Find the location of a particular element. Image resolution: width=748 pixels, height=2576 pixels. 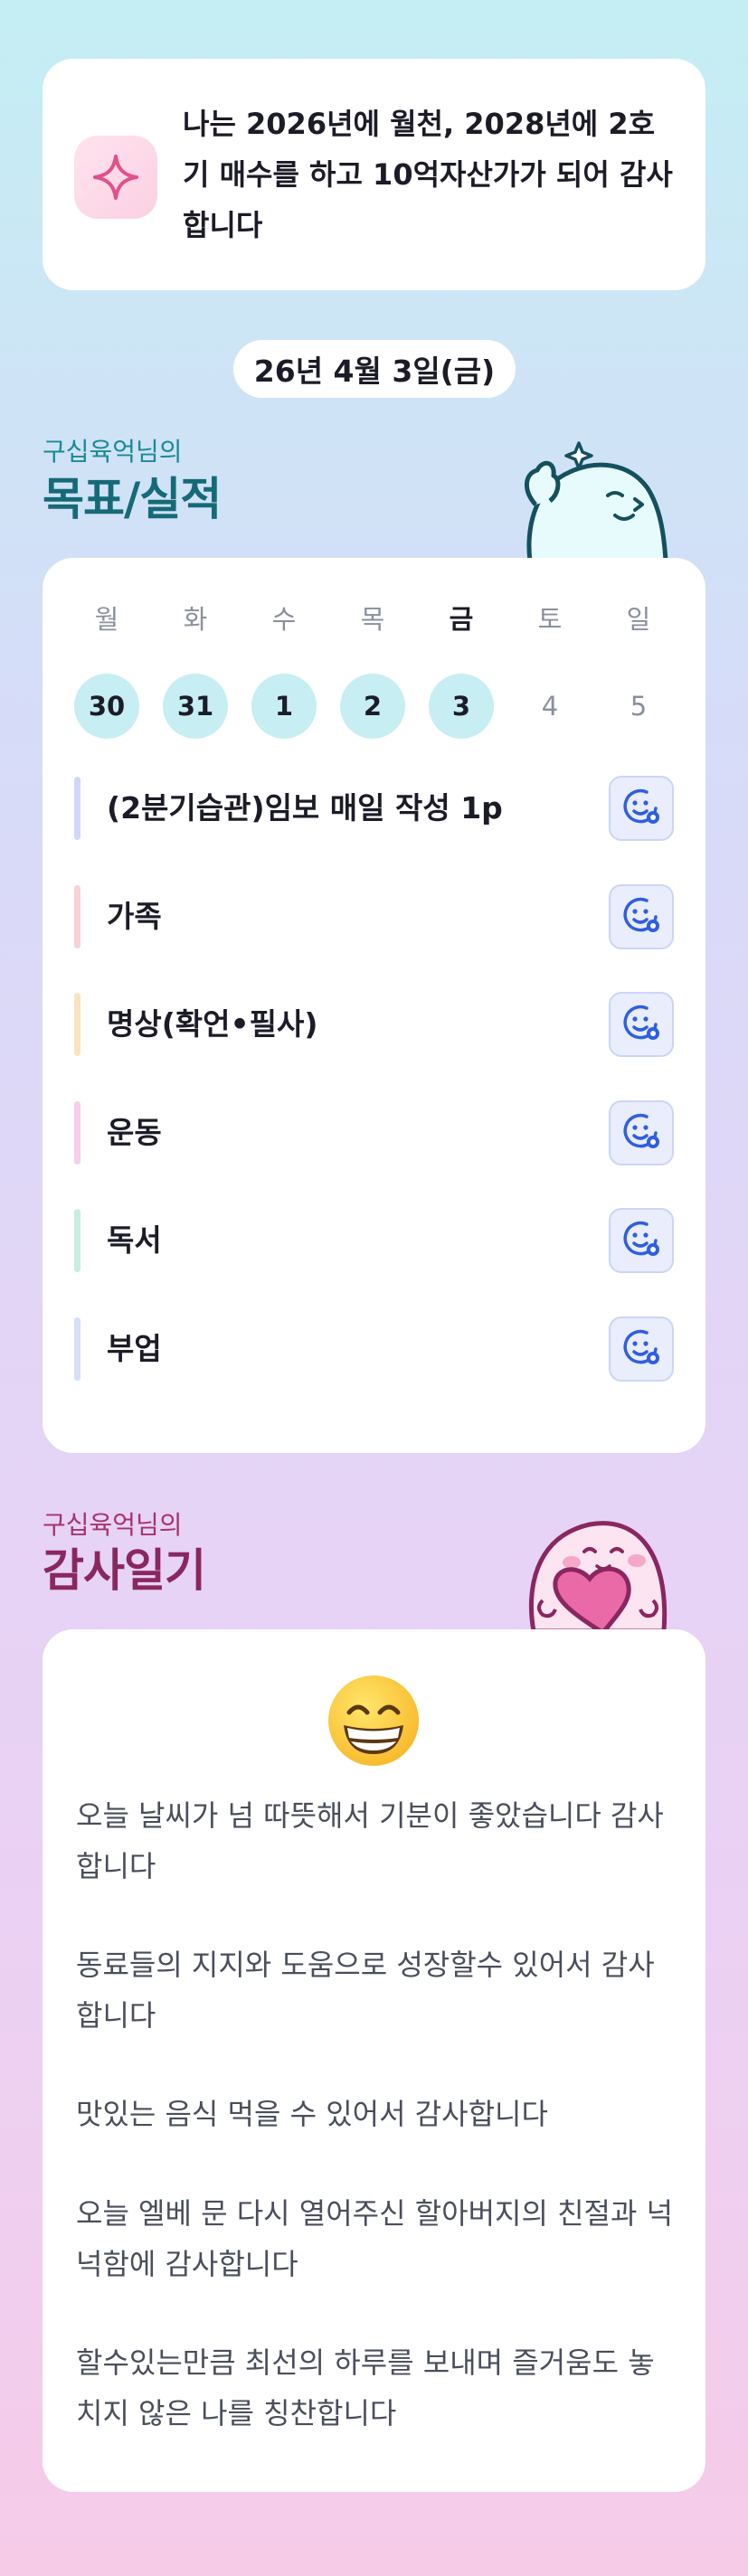

goal-label: 운동 is located at coordinates (135, 1132).